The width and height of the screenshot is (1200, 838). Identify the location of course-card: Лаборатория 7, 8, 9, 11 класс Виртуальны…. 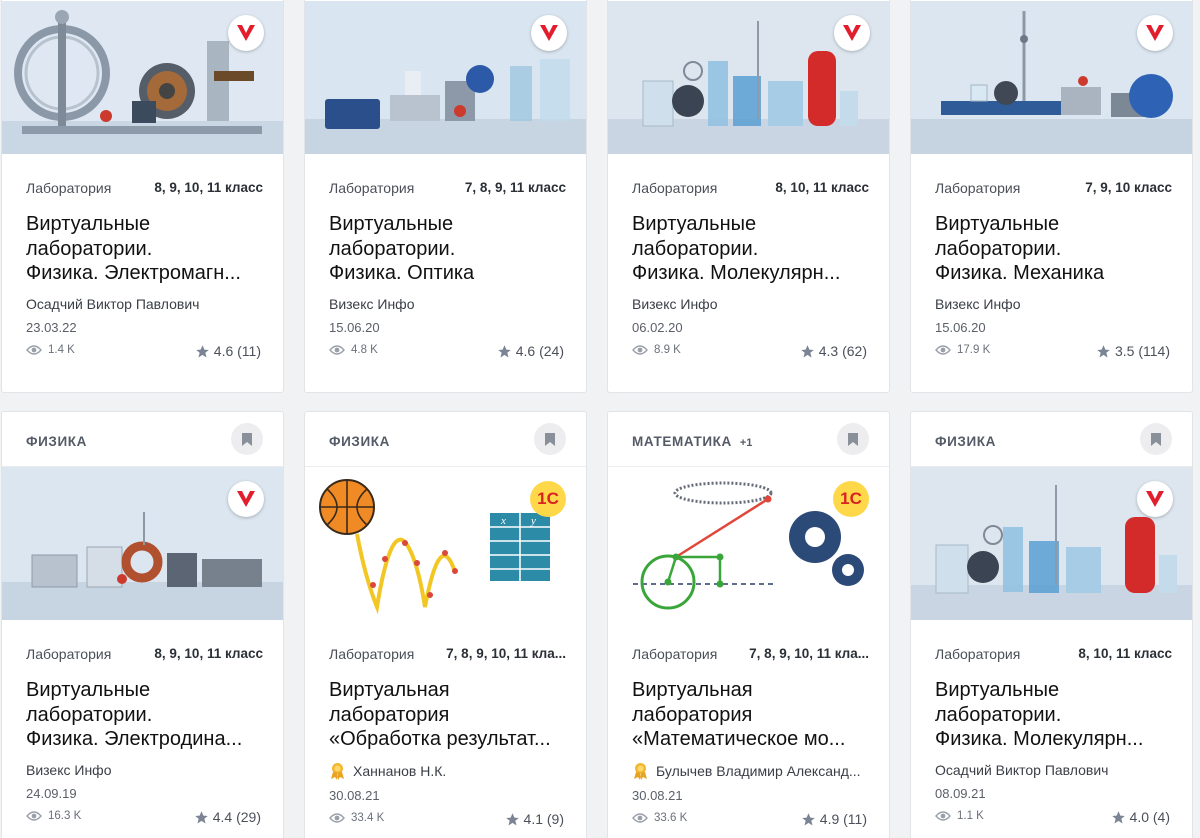
(445, 196).